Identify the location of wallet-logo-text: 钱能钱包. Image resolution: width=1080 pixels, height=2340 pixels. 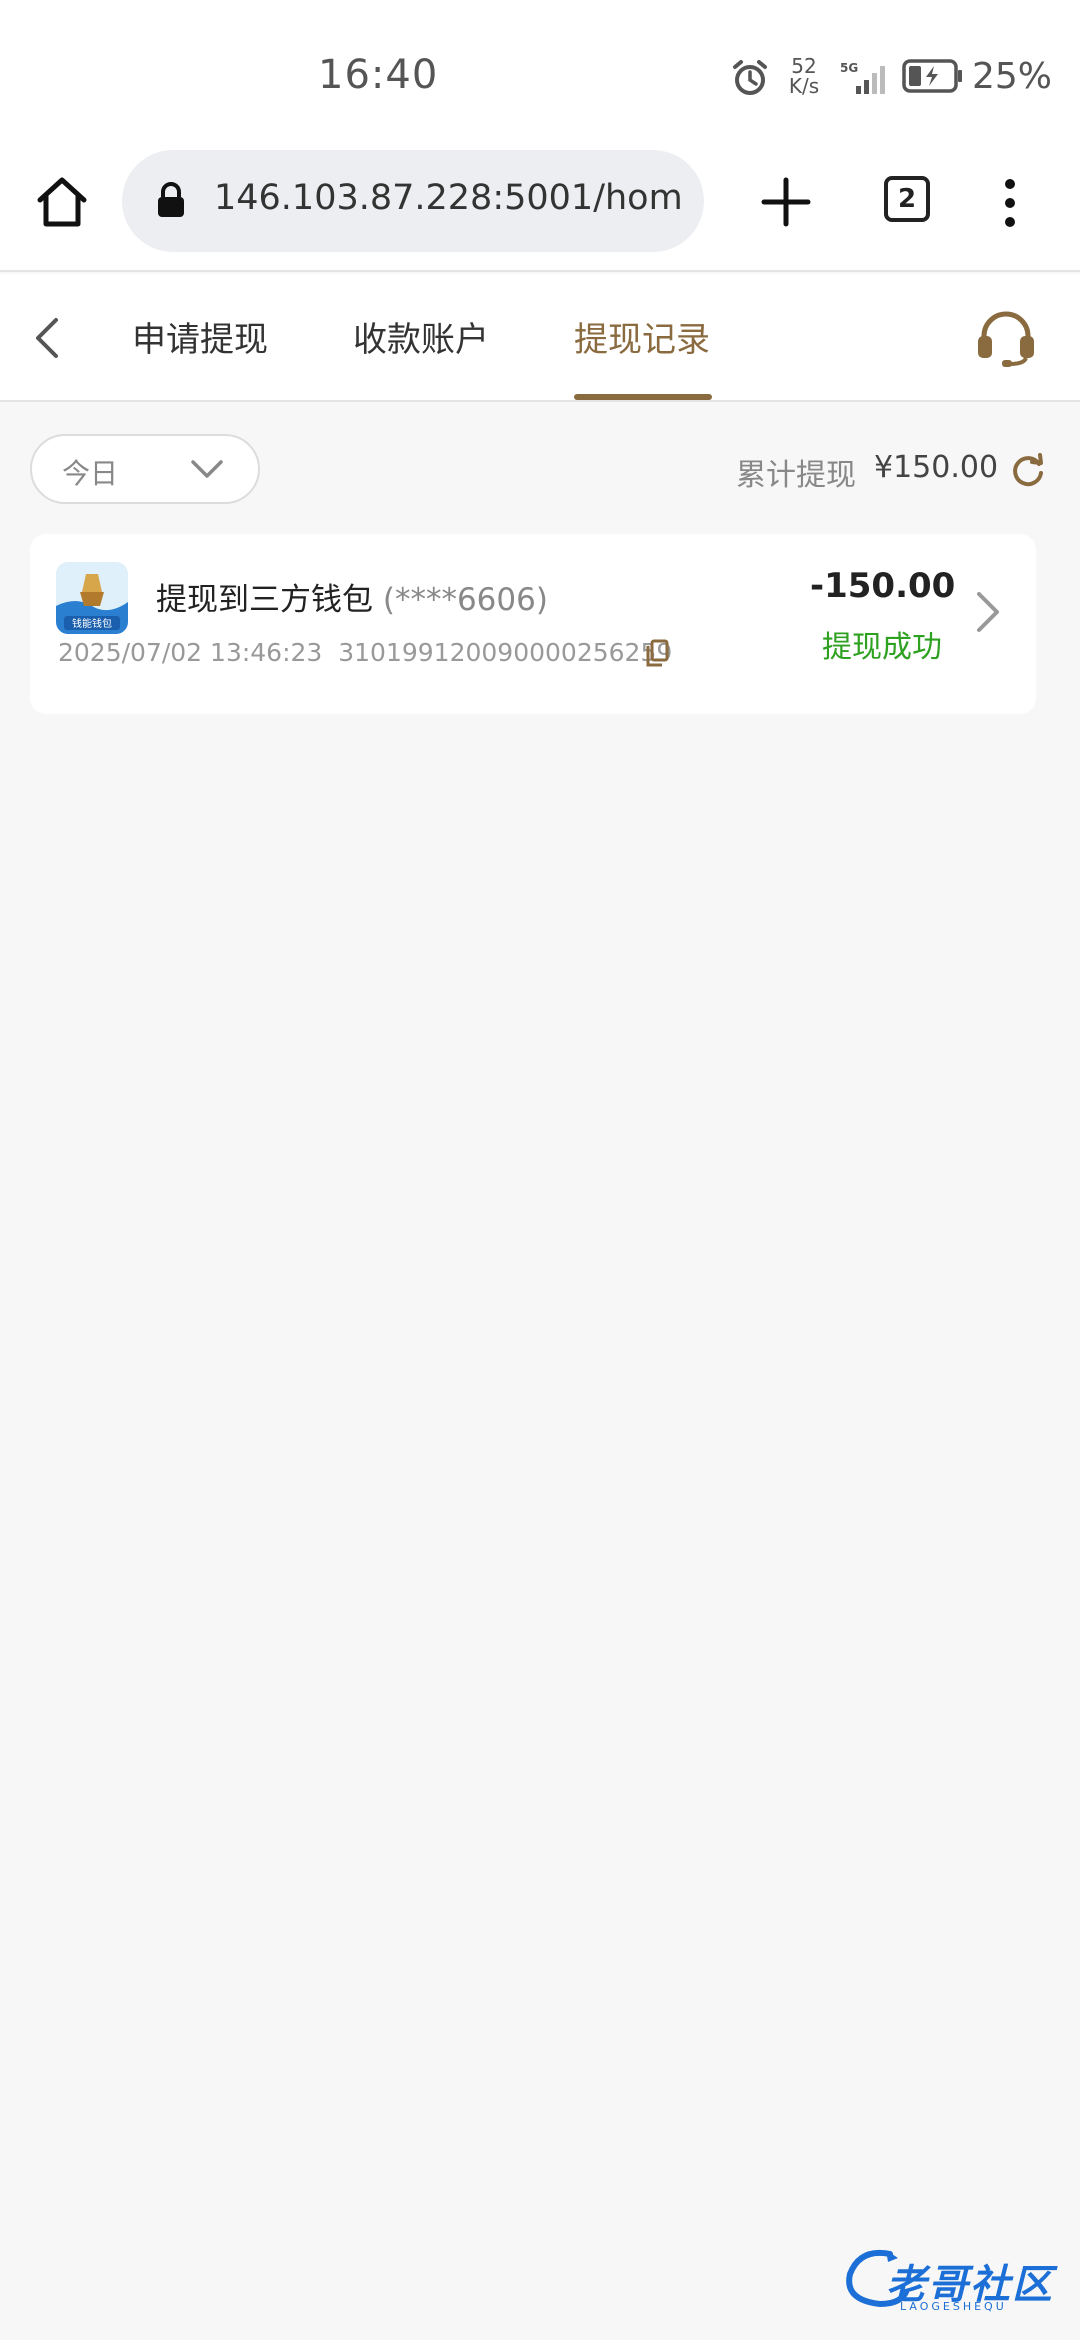
(92, 623).